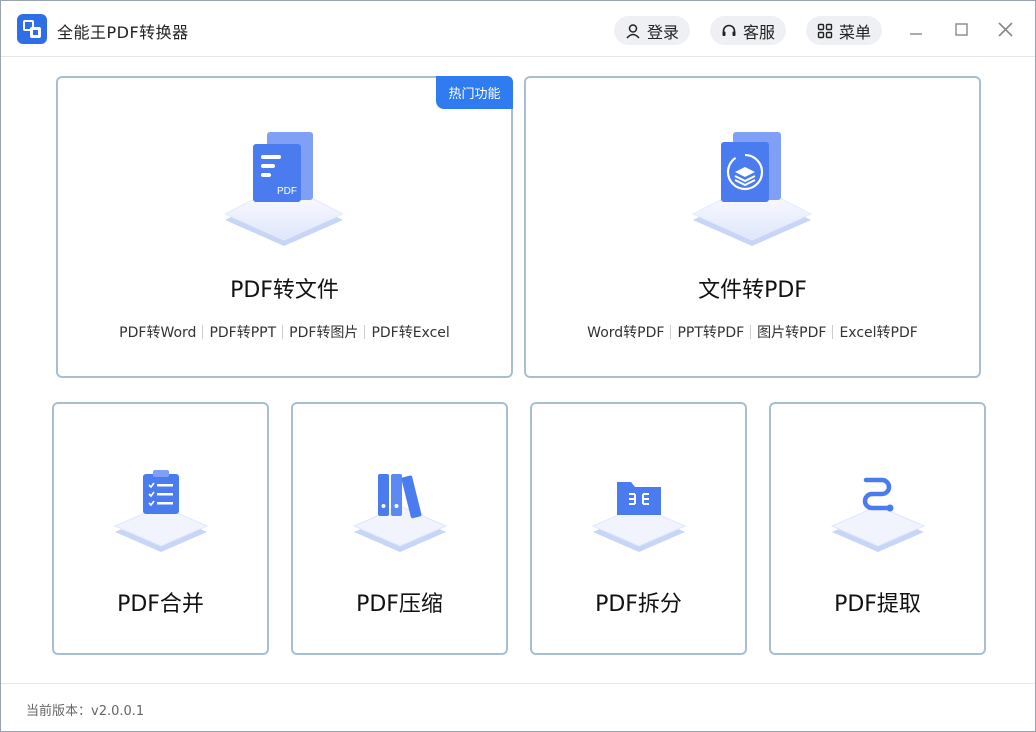 This screenshot has width=1036, height=732. I want to click on minimize-icon, so click(916, 30).